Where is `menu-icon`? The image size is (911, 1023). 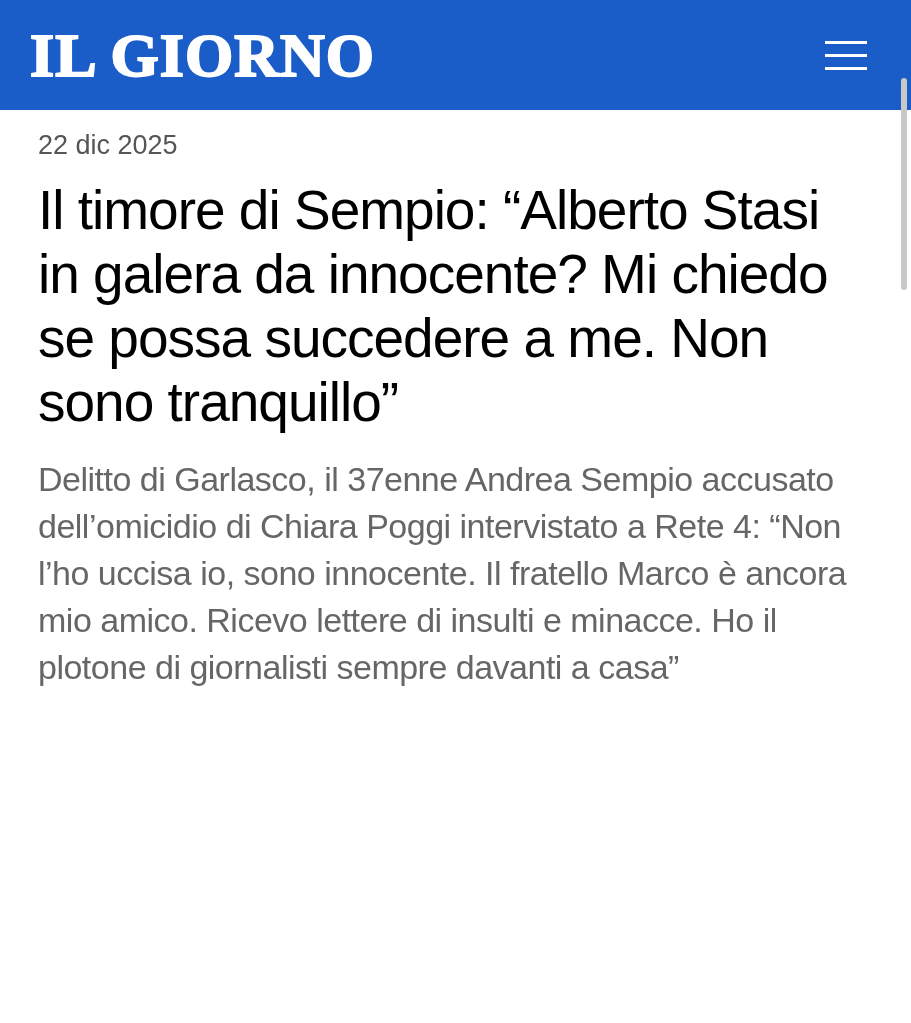
menu-icon is located at coordinates (846, 55).